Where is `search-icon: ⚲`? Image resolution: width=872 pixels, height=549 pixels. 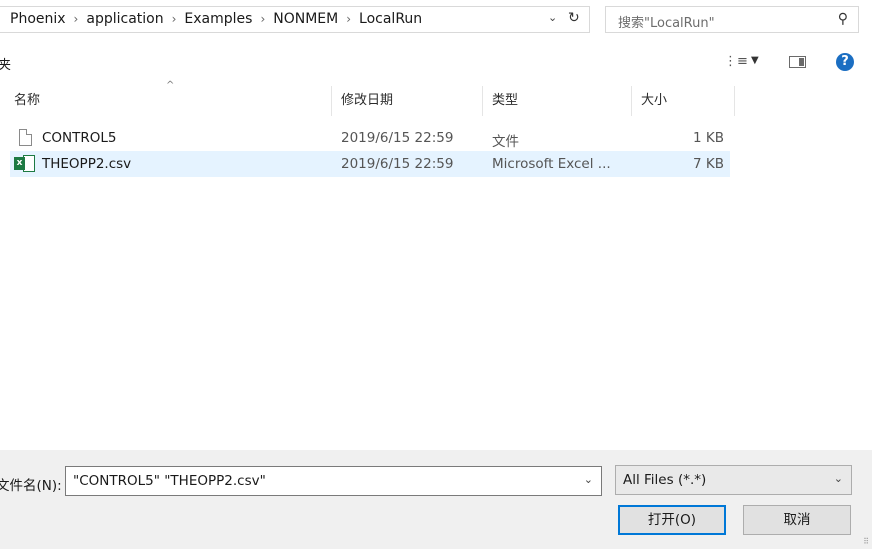
search-icon: ⚲ is located at coordinates (843, 19).